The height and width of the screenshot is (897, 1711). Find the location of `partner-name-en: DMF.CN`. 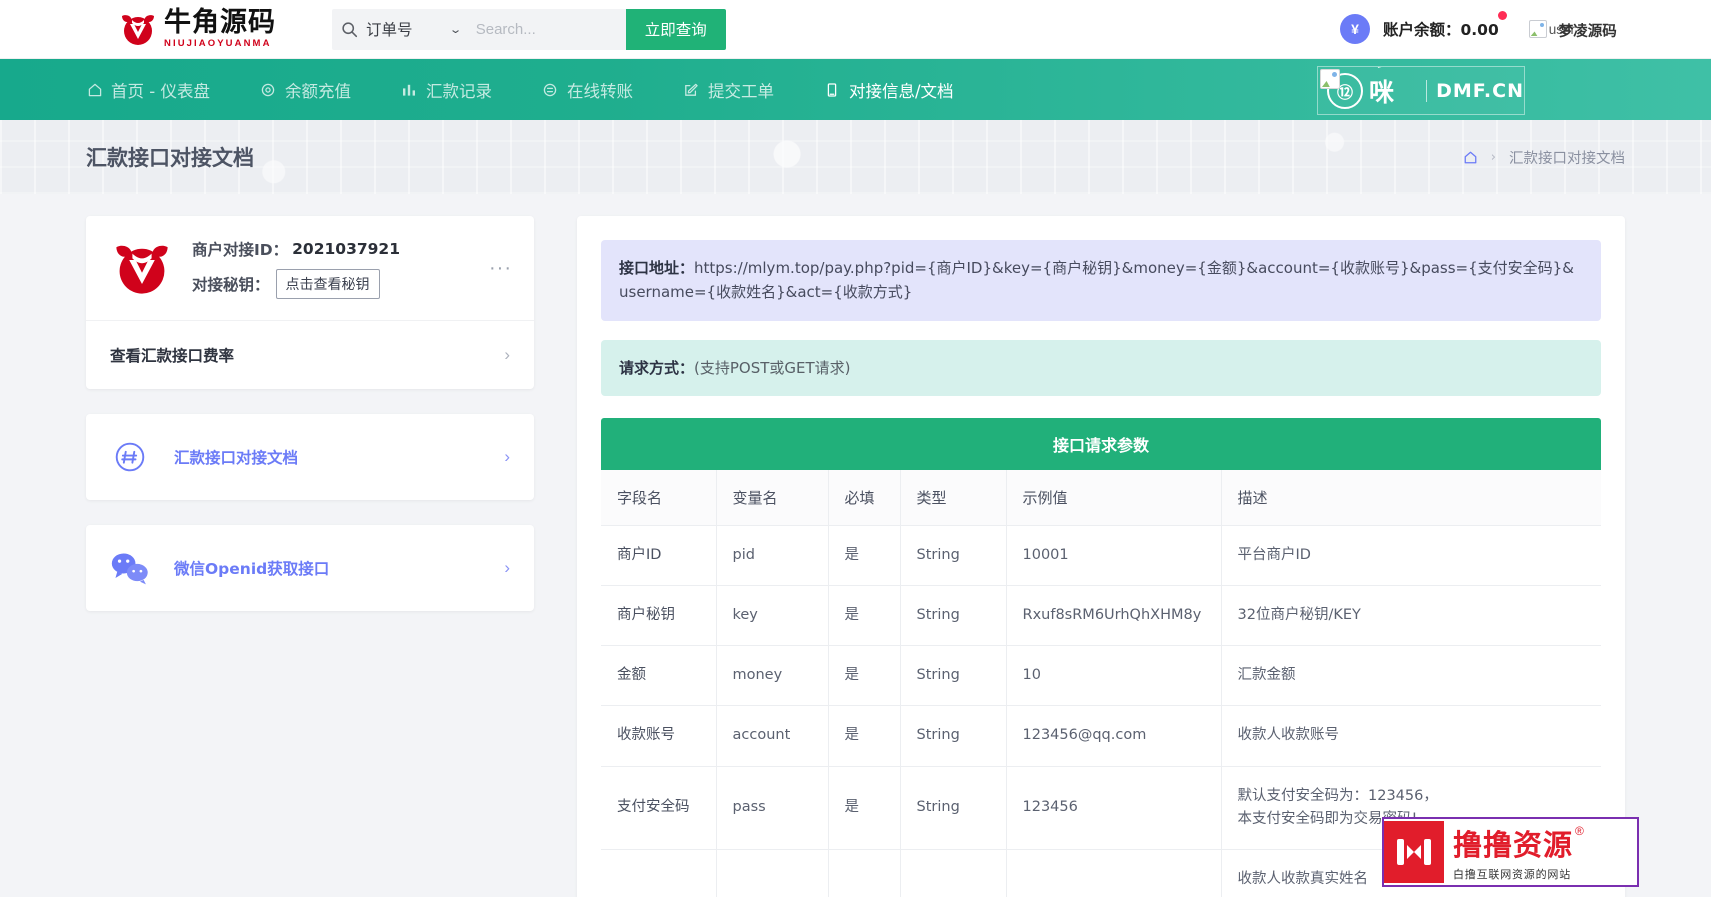

partner-name-en: DMF.CN is located at coordinates (1480, 90).